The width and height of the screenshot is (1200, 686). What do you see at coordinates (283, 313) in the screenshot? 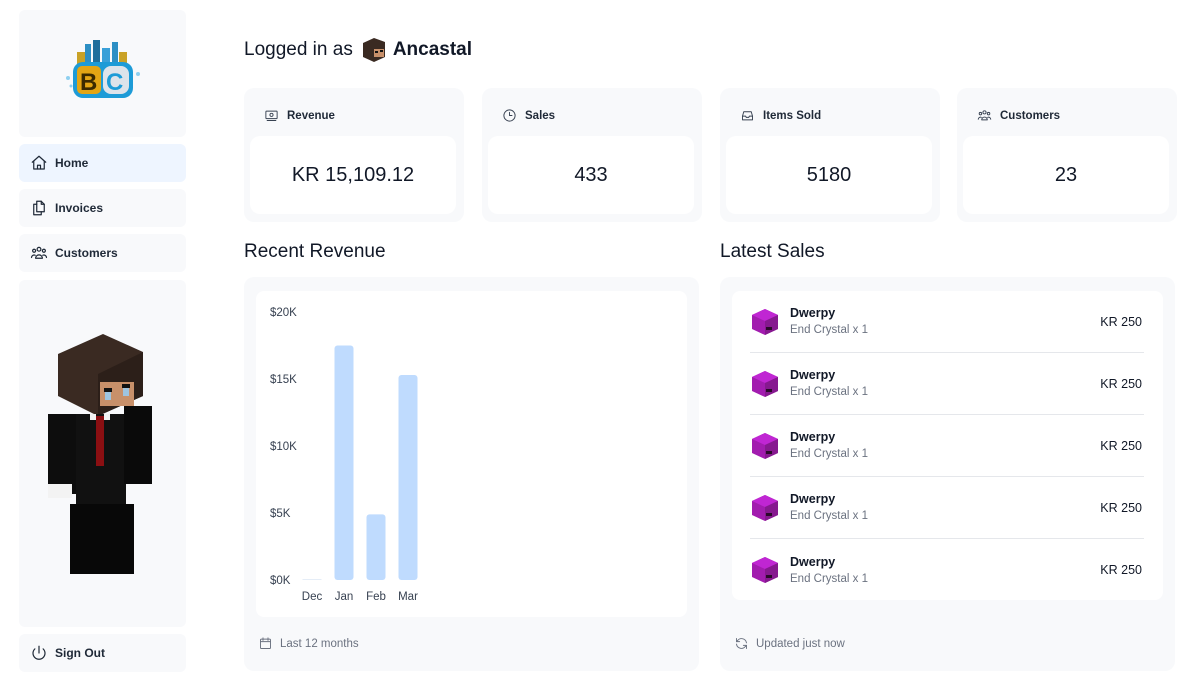
I see `y-tick-label: $20K` at bounding box center [283, 313].